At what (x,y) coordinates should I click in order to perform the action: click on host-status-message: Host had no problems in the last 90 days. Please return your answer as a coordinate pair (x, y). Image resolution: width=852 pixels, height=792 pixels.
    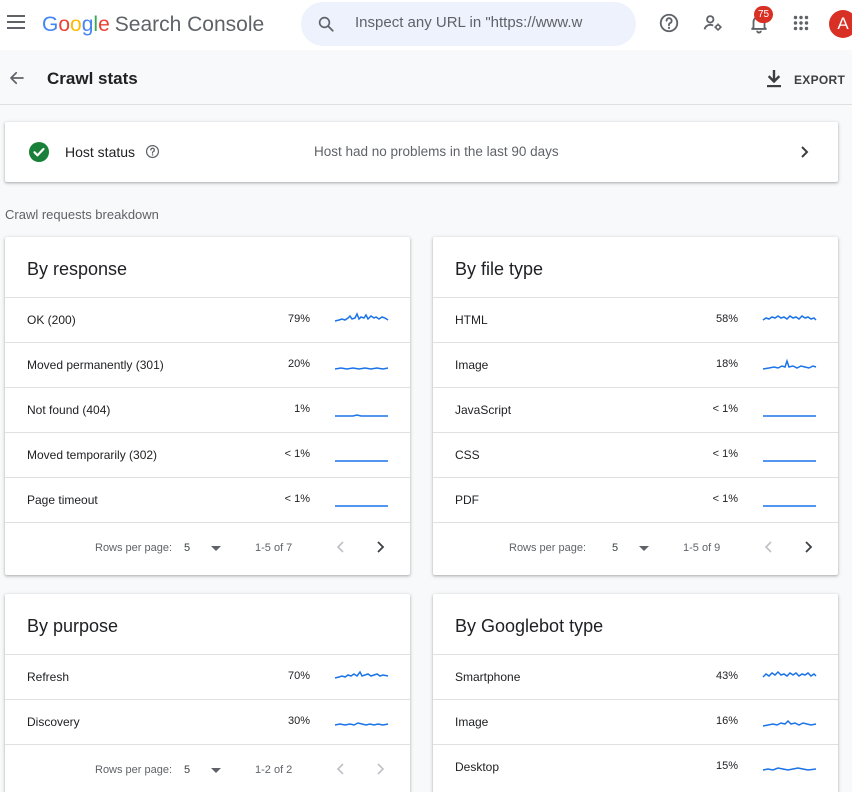
    Looking at the image, I should click on (436, 151).